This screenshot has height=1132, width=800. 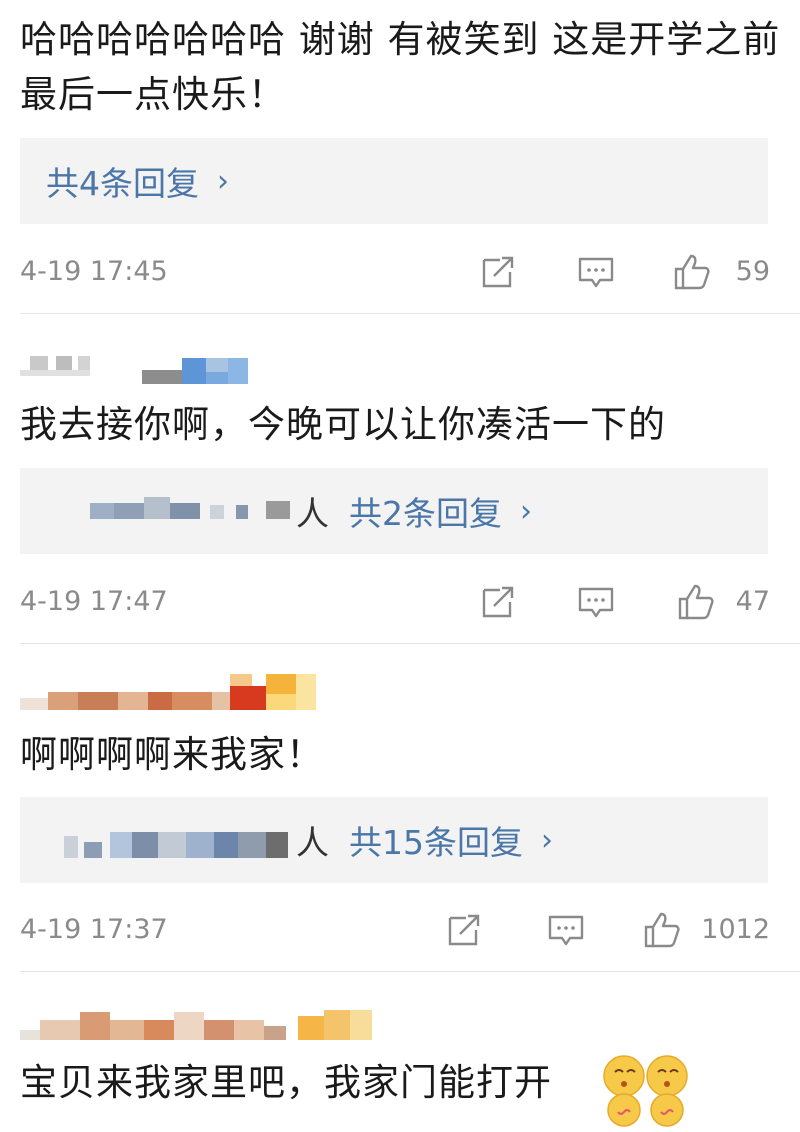 What do you see at coordinates (172, 754) in the screenshot?
I see `comment-text: 啊啊啊啊来我家！` at bounding box center [172, 754].